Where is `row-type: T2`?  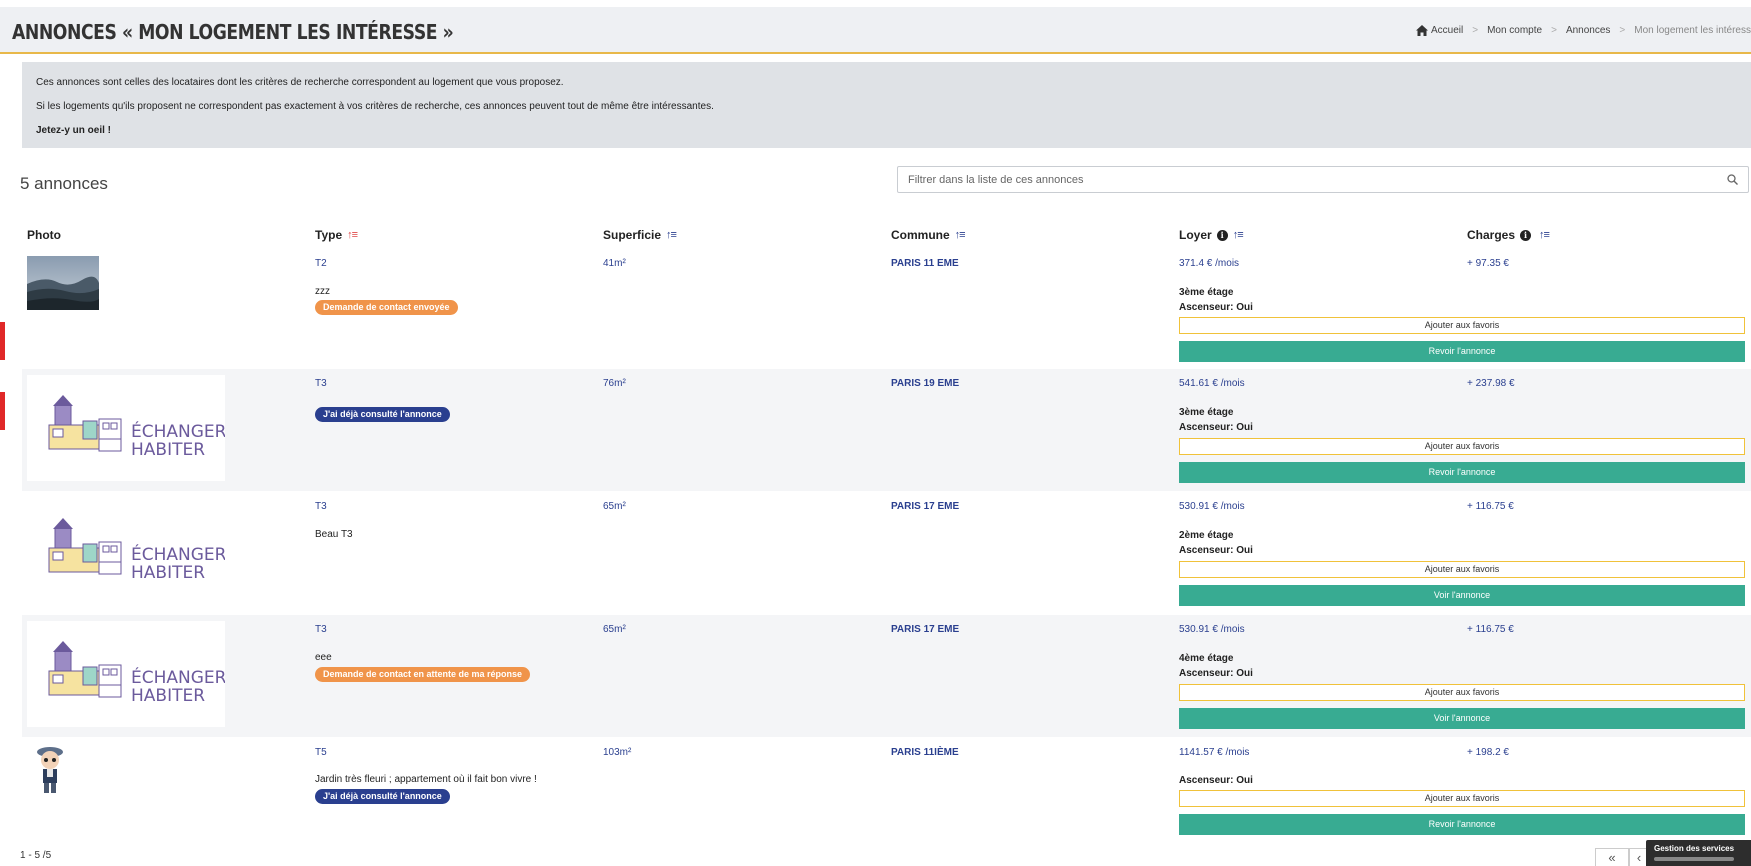 row-type: T2 is located at coordinates (321, 263).